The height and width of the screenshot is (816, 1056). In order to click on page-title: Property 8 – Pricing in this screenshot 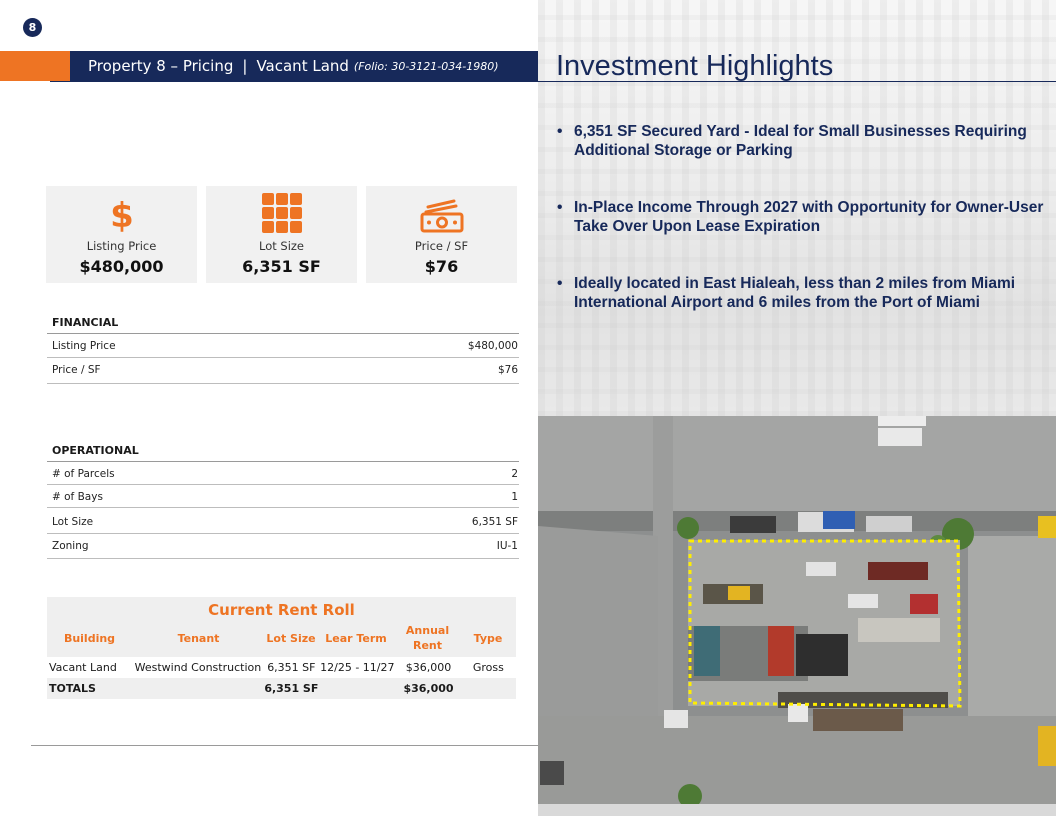, I will do `click(161, 66)`.